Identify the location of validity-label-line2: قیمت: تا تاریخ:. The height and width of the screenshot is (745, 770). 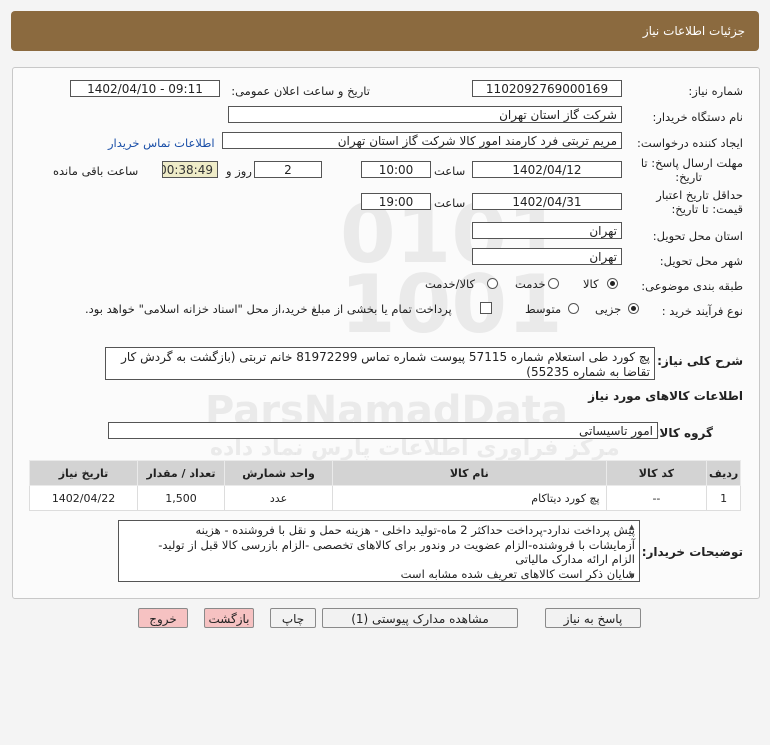
(707, 209).